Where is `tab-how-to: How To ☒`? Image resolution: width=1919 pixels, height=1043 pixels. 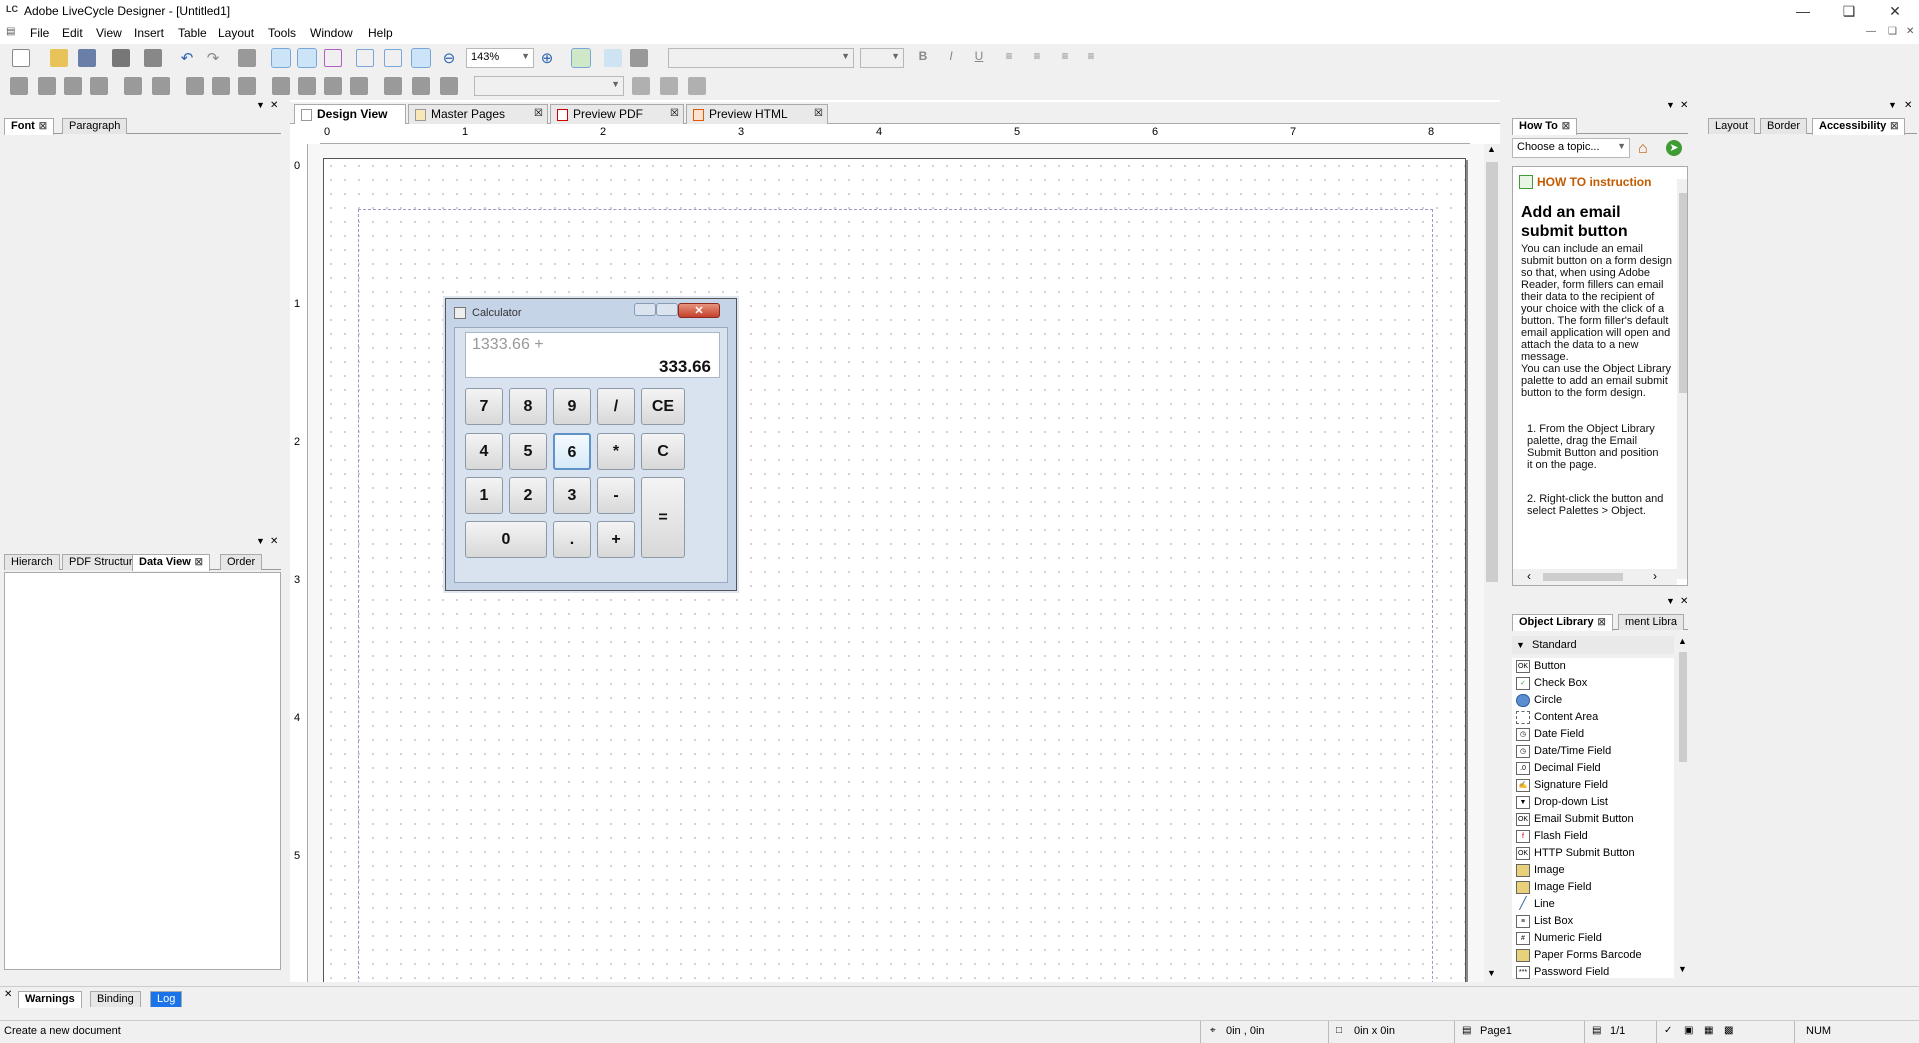
tab-how-to: How To ☒ is located at coordinates (1544, 126).